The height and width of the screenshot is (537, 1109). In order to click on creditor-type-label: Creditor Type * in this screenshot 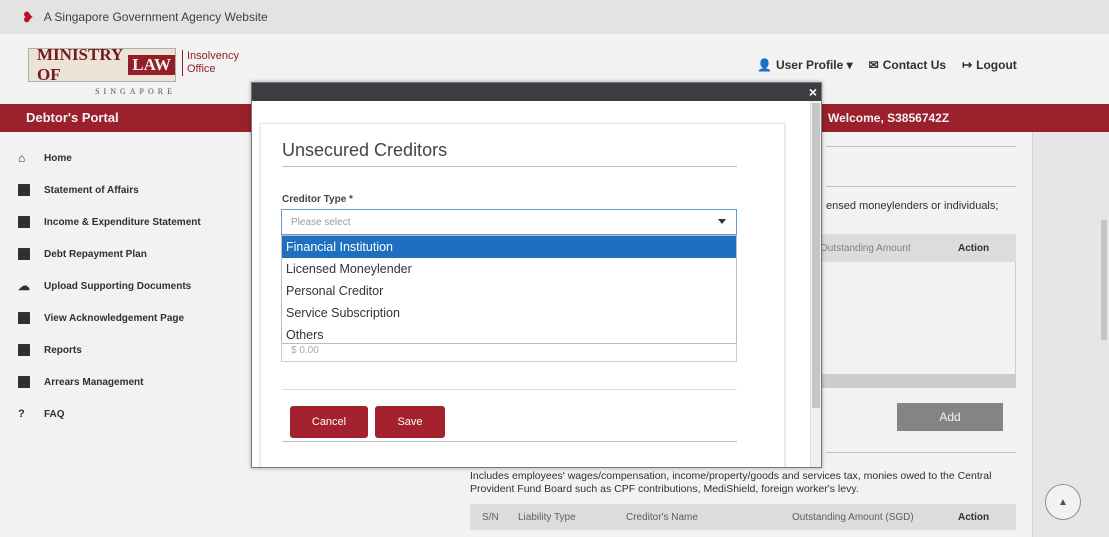, I will do `click(317, 199)`.